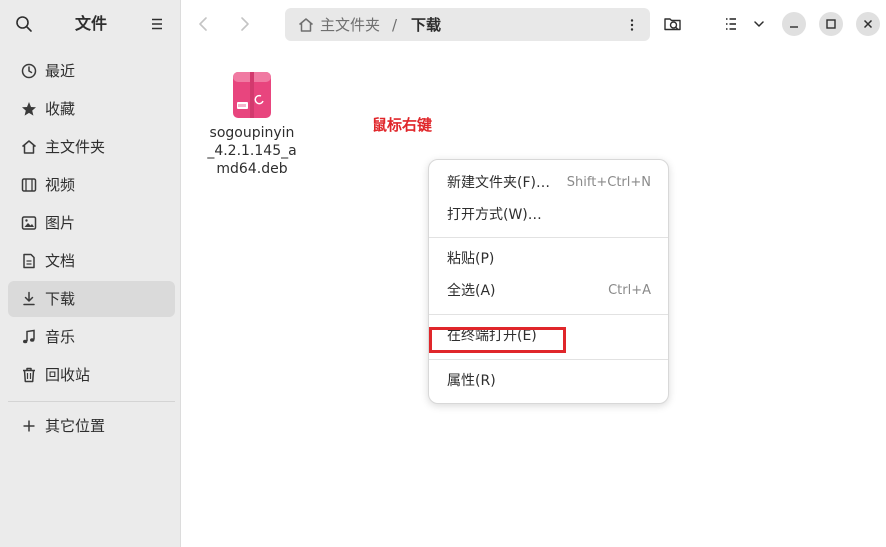 The height and width of the screenshot is (547, 886). Describe the element at coordinates (29, 375) in the screenshot. I see `trash-icon` at that location.